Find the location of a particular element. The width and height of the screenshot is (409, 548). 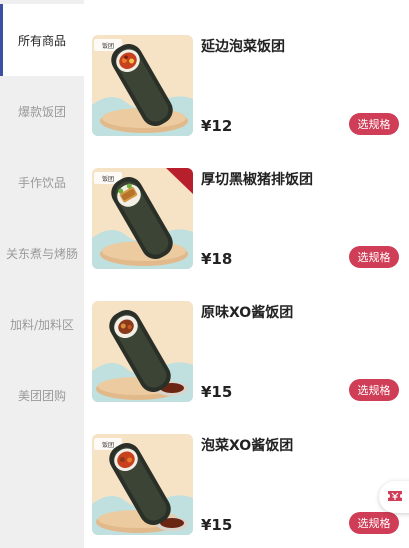

product-price: ¥18 is located at coordinates (217, 259).